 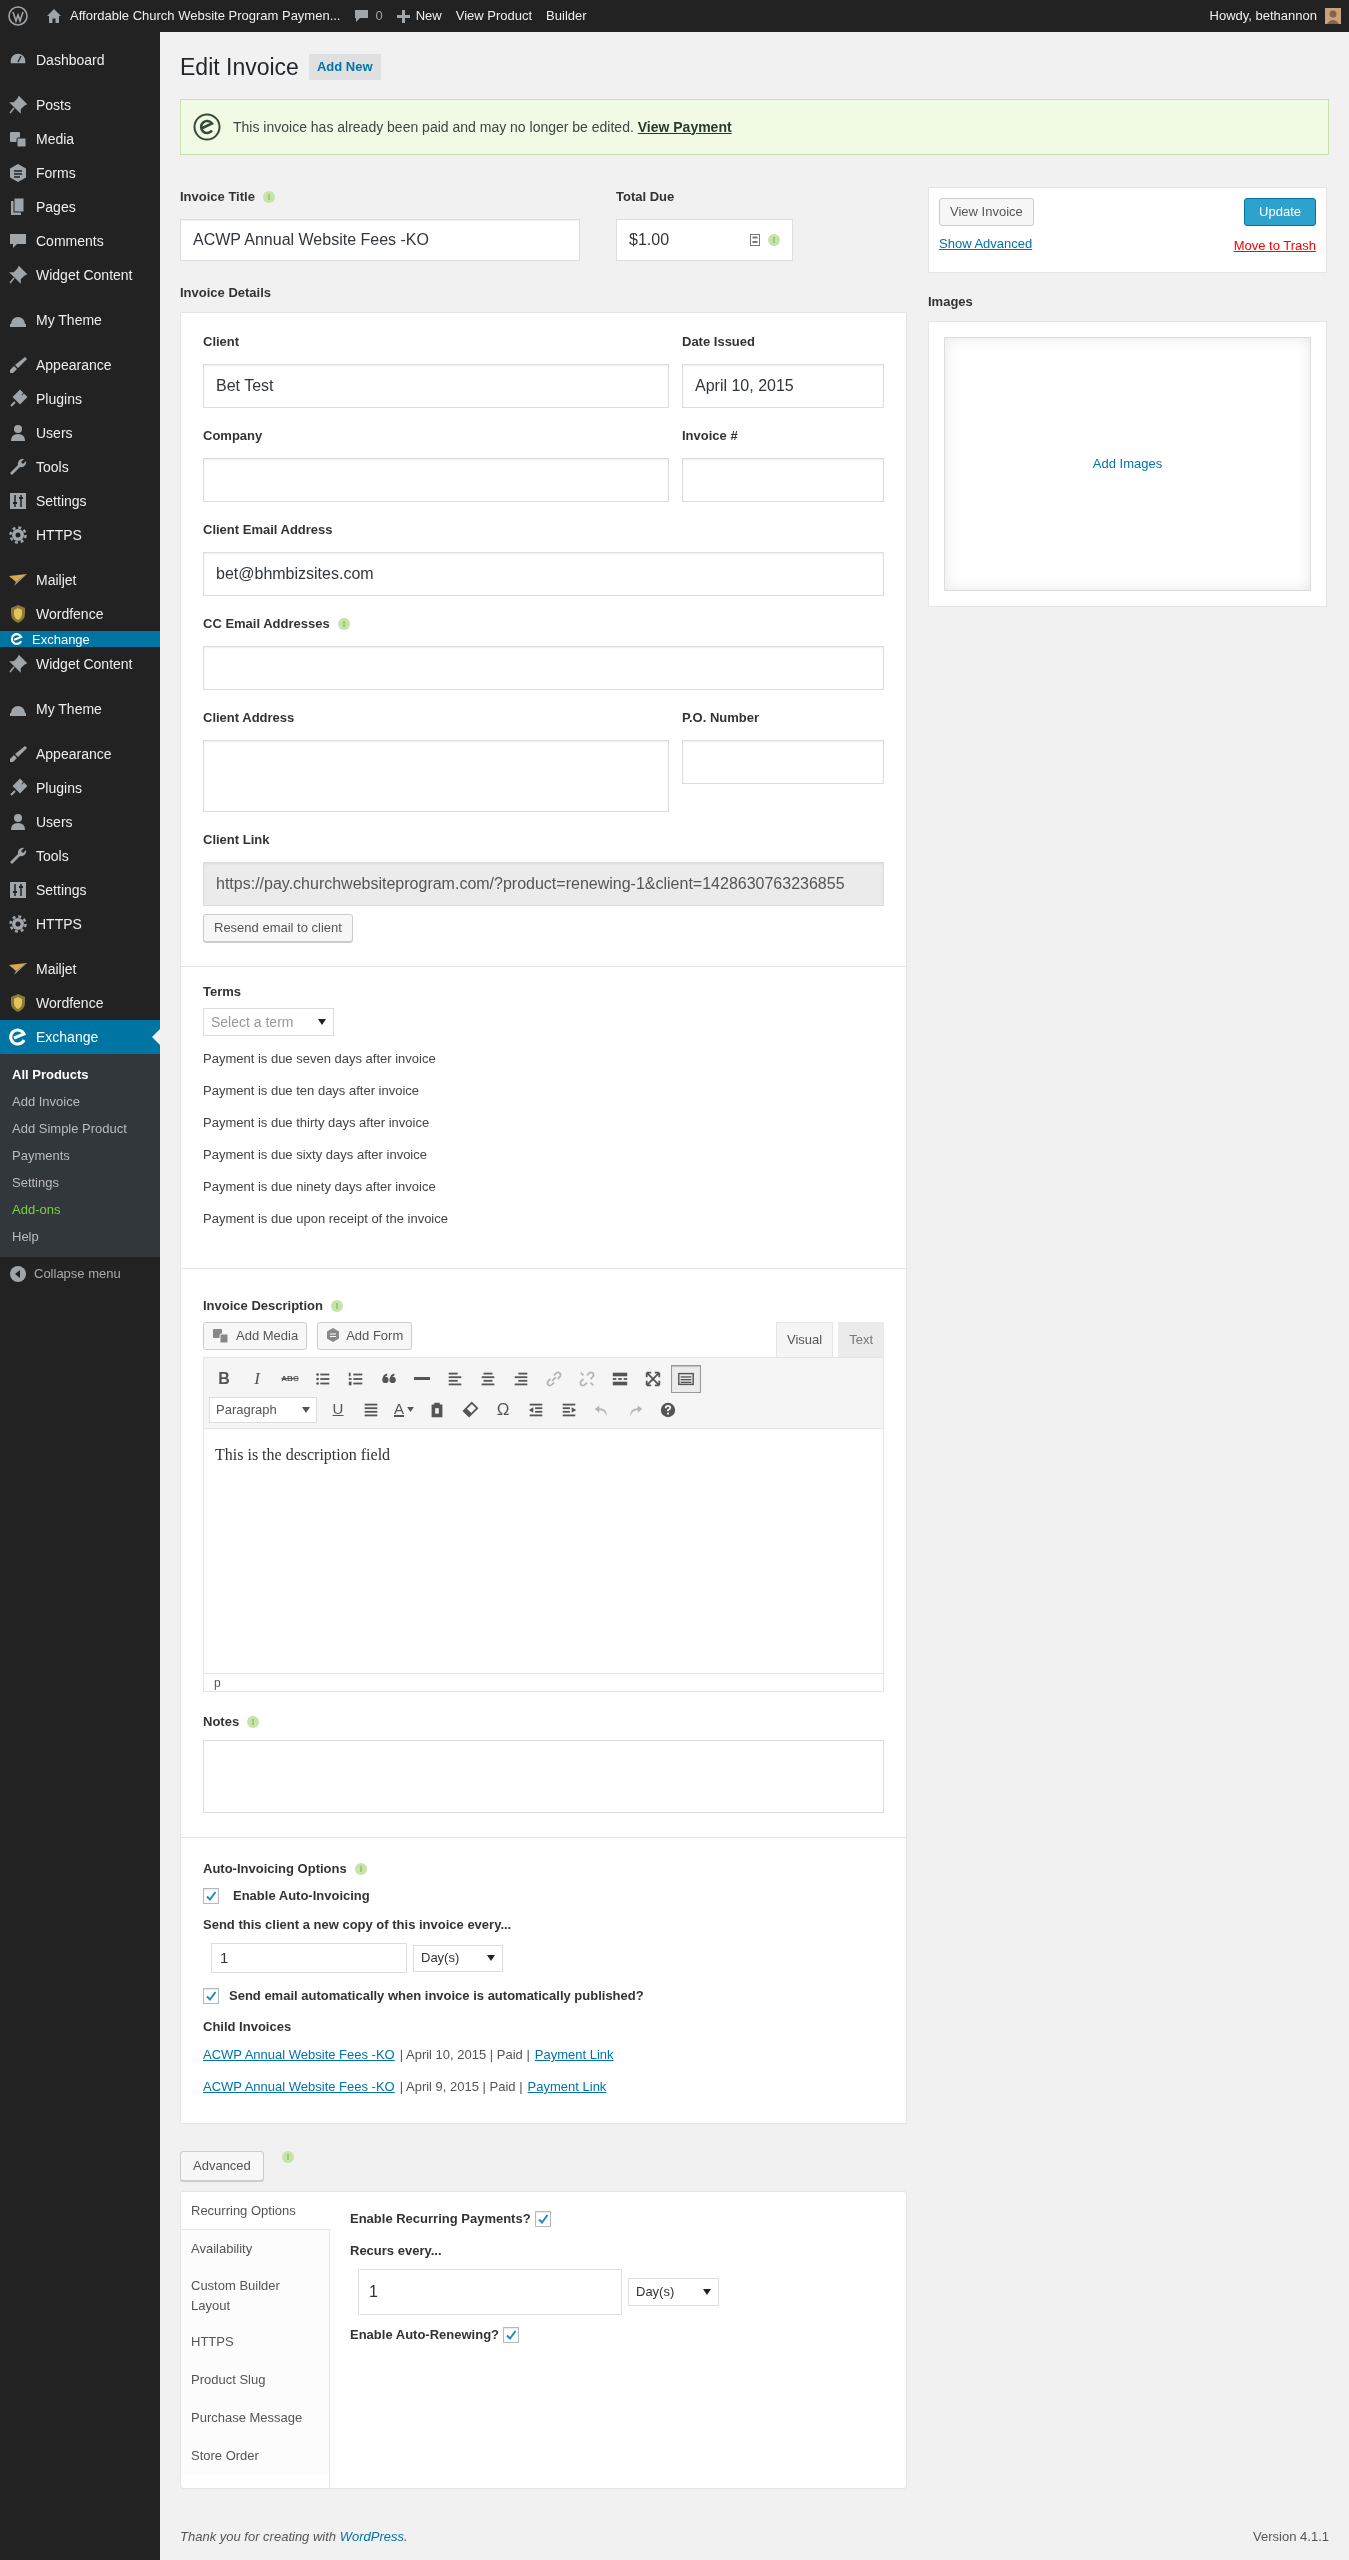 What do you see at coordinates (50, 1074) in the screenshot?
I see `submenu-link: All Products` at bounding box center [50, 1074].